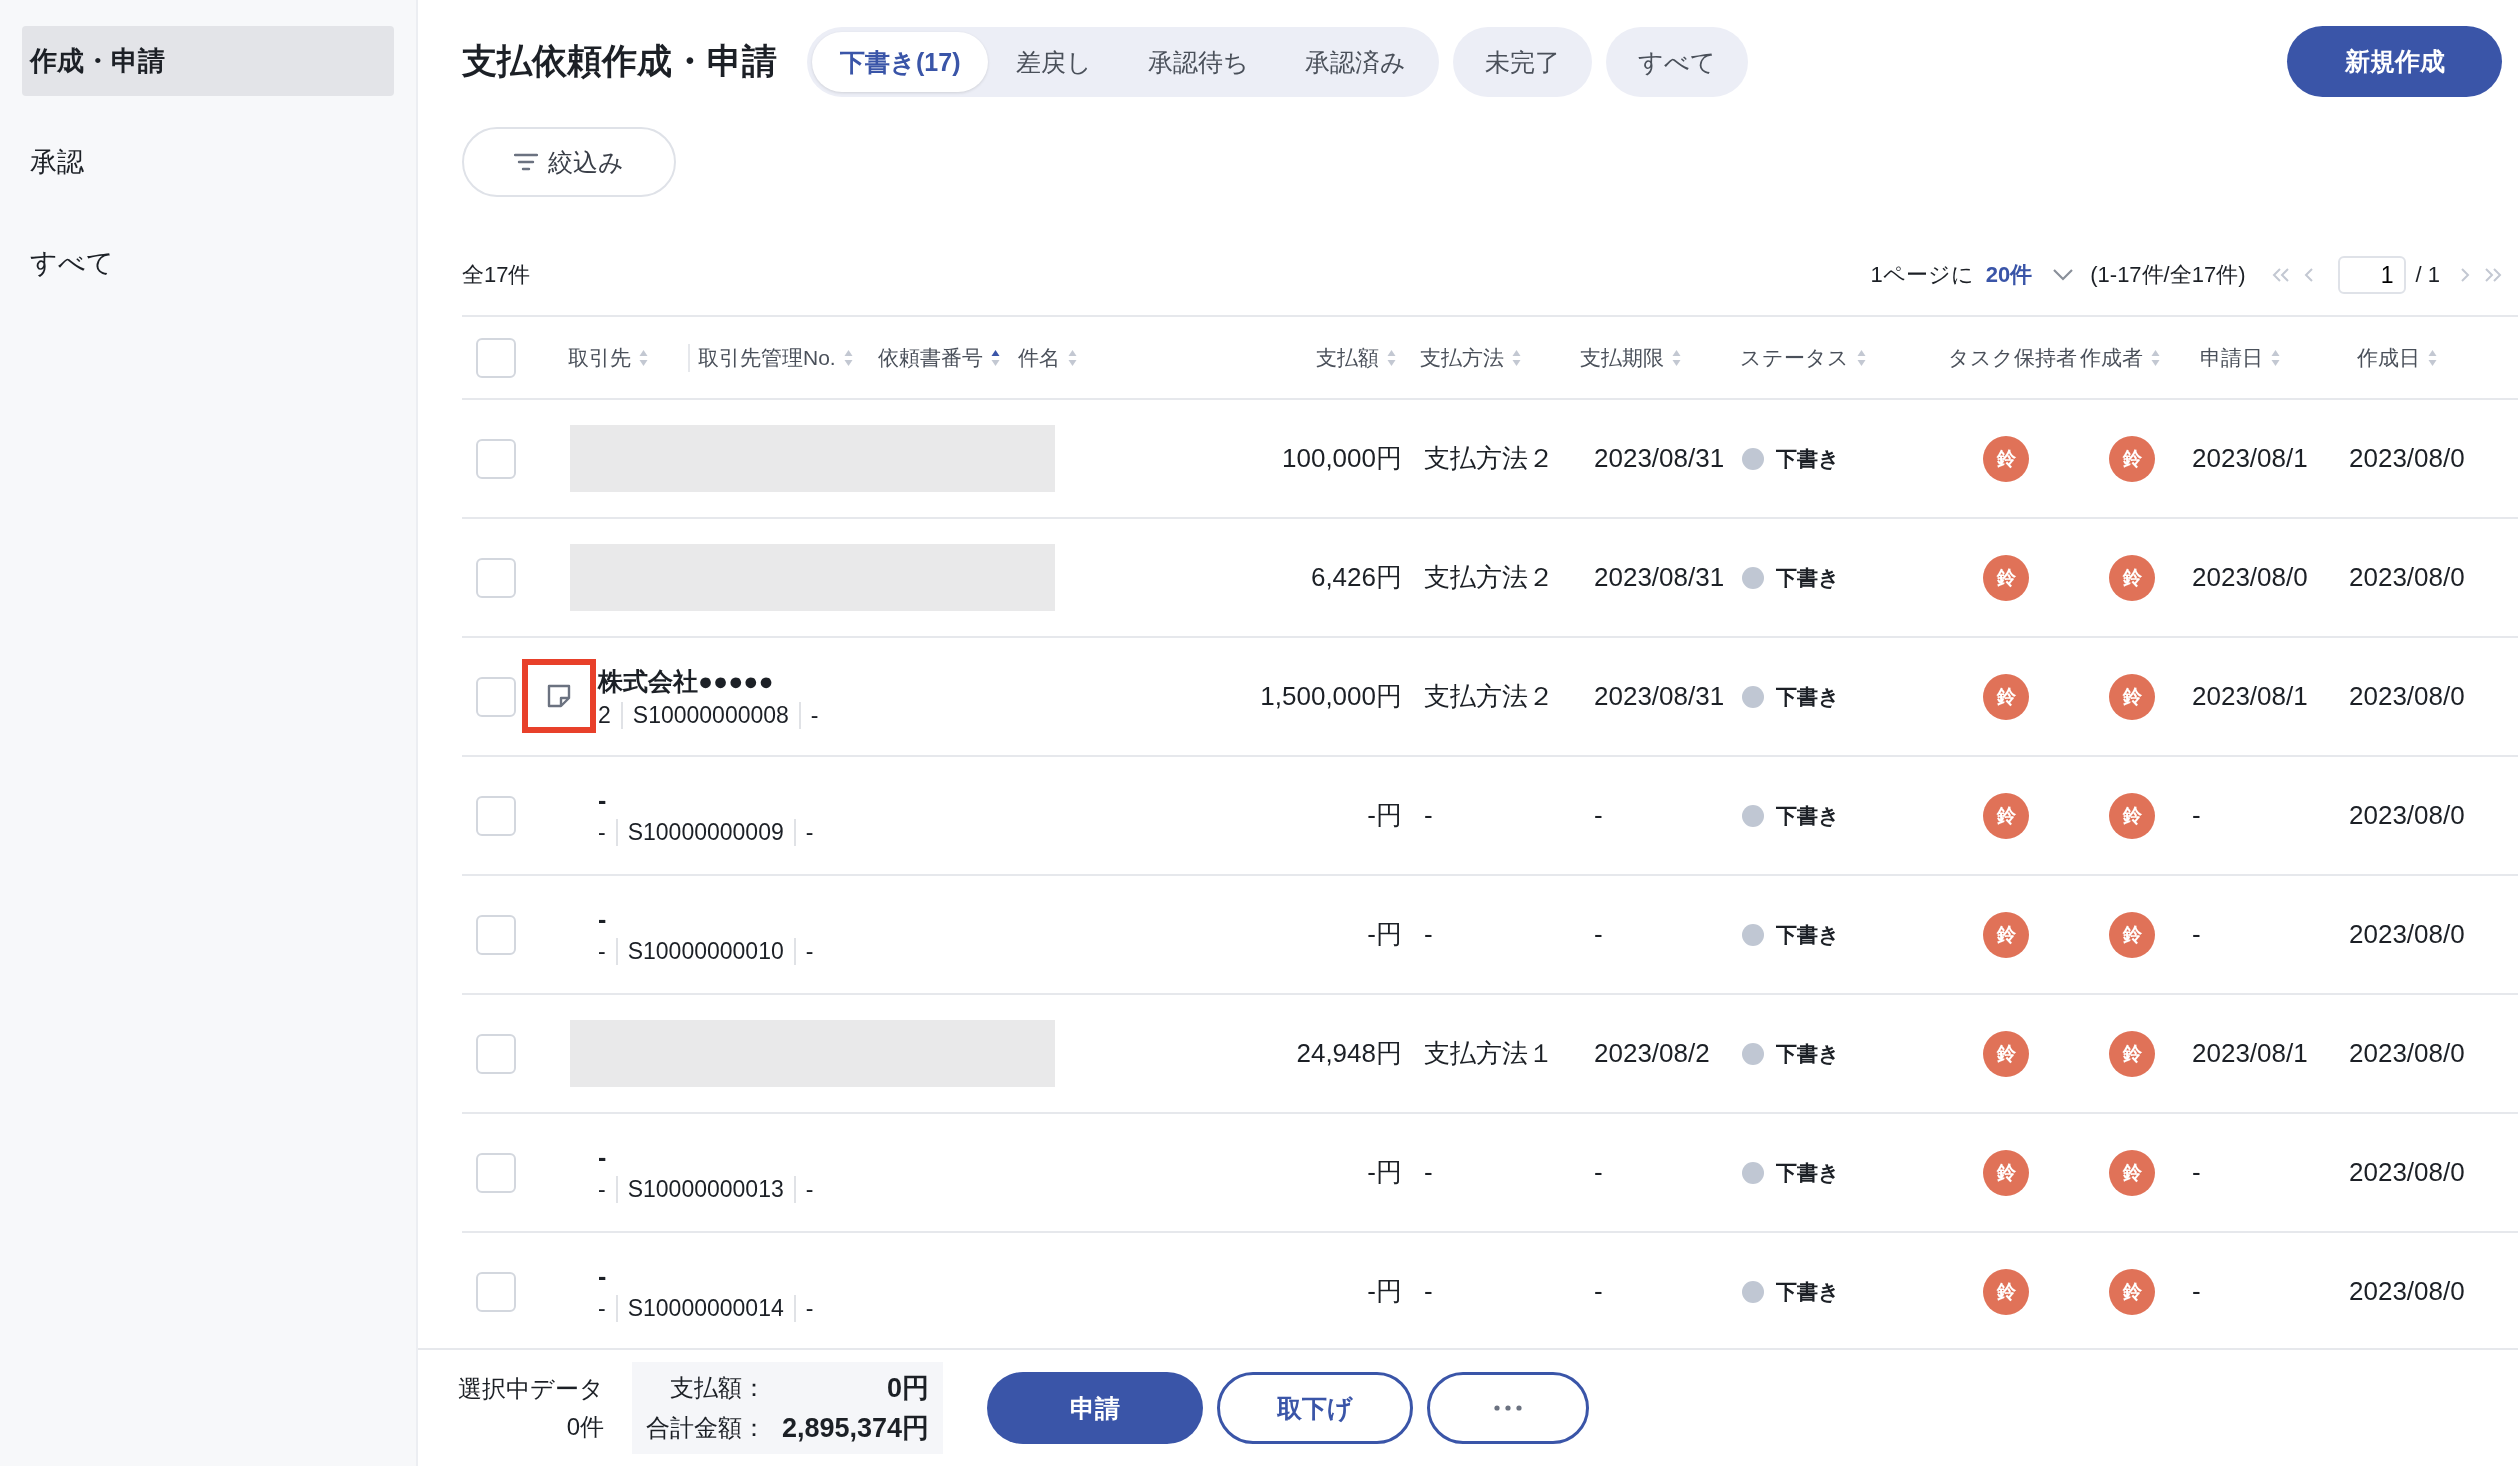  What do you see at coordinates (2394, 61) in the screenshot?
I see `new-button: 新規作成` at bounding box center [2394, 61].